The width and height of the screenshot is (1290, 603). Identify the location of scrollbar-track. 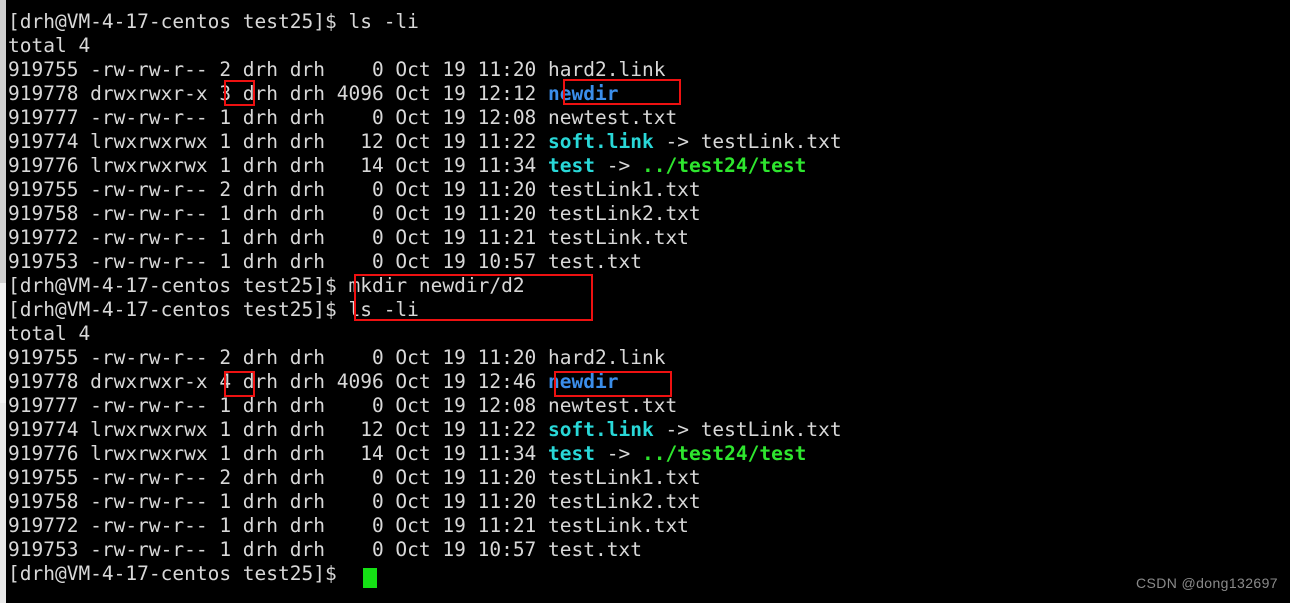
(3, 301).